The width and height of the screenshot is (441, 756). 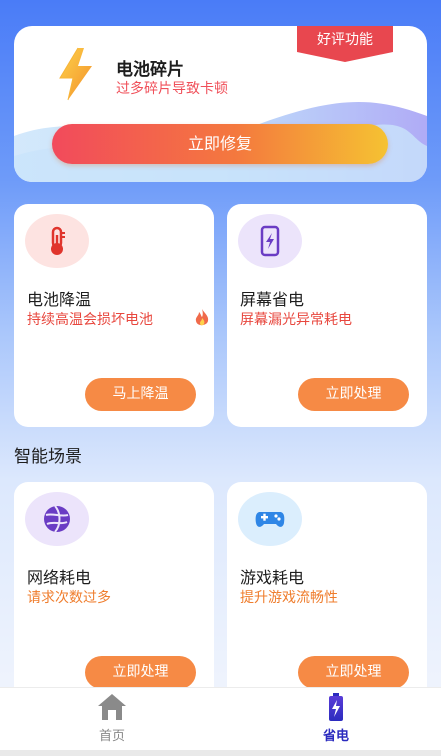 What do you see at coordinates (289, 598) in the screenshot?
I see `card-subtitle: 提升游戏流畅性` at bounding box center [289, 598].